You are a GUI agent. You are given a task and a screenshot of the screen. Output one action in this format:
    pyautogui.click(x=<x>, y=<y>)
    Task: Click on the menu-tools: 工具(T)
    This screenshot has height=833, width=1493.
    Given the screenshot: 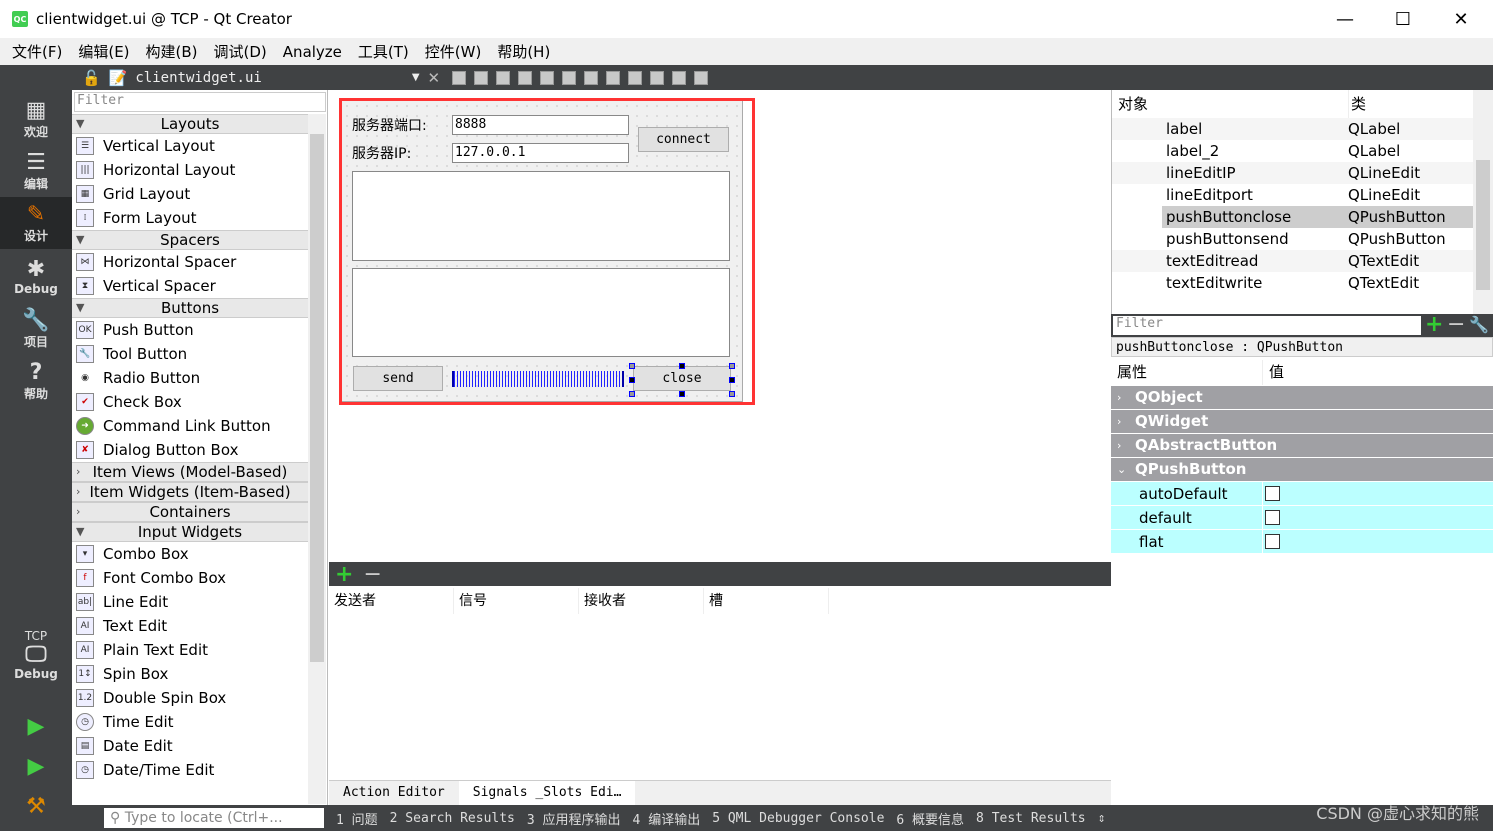 What is the action you would take?
    pyautogui.click(x=383, y=51)
    